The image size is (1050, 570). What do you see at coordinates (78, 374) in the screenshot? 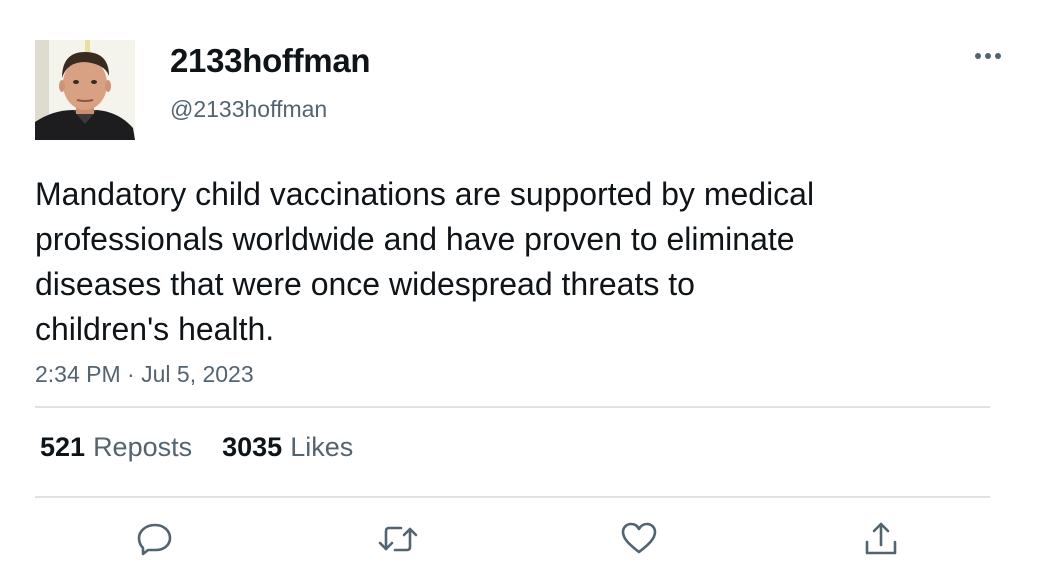
I see `tweet-time: 2:34 PM` at bounding box center [78, 374].